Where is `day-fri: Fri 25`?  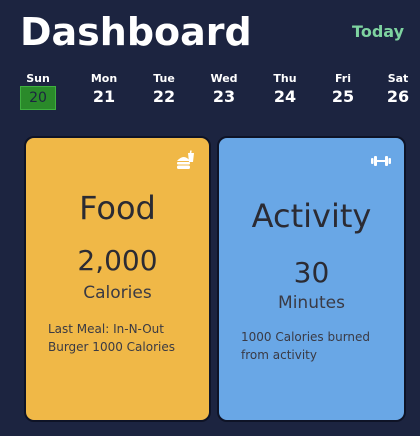
day-fri: Fri 25 is located at coordinates (343, 90).